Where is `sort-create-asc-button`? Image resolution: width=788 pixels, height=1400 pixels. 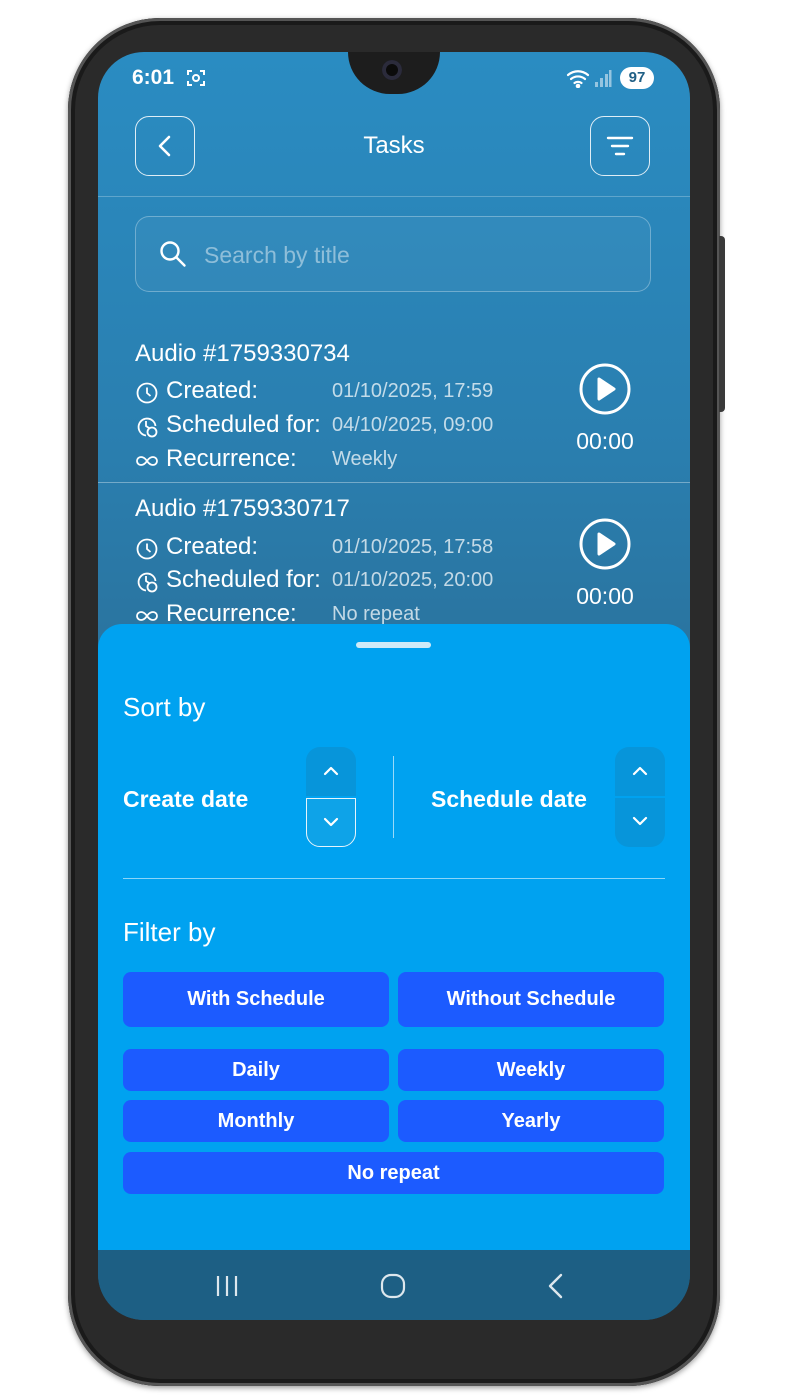
sort-create-asc-button is located at coordinates (331, 771).